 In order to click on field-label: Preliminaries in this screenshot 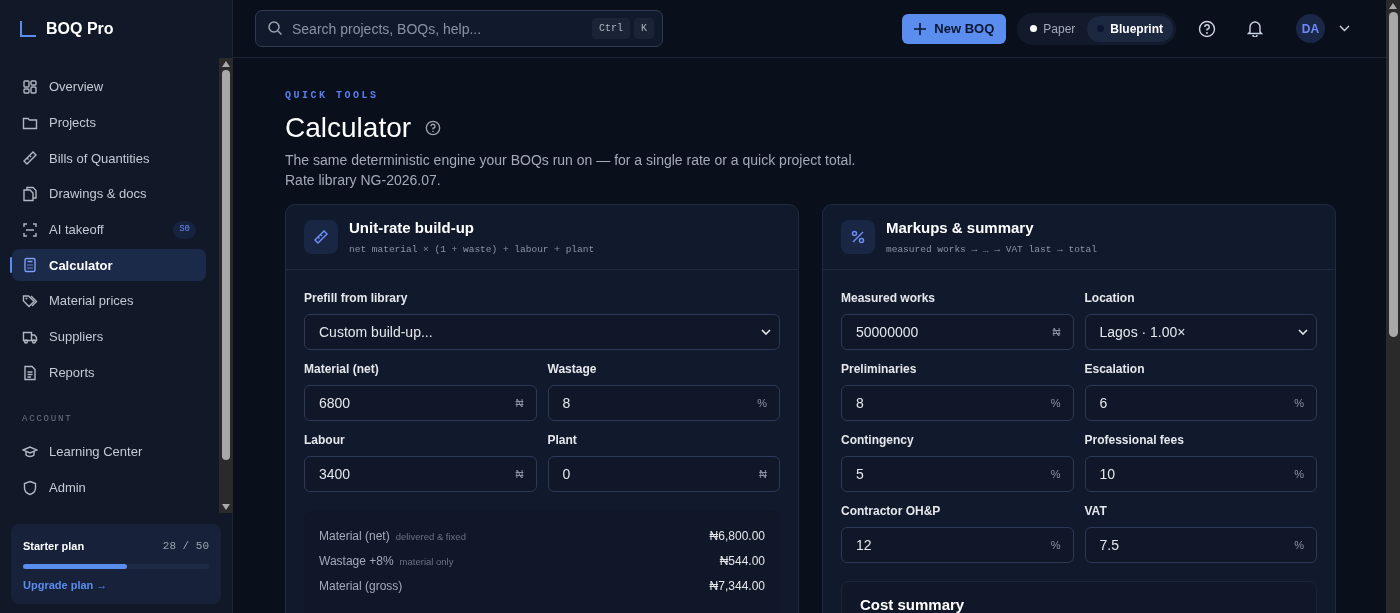, I will do `click(879, 369)`.